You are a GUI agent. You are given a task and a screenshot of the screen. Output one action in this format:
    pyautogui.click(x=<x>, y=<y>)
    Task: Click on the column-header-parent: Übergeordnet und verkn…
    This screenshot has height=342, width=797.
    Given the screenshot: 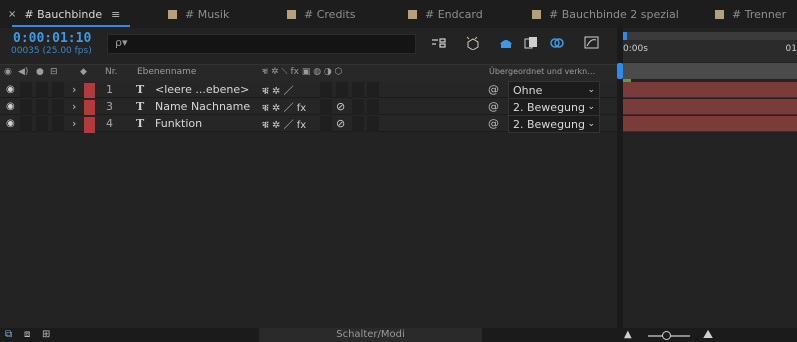 What is the action you would take?
    pyautogui.click(x=542, y=71)
    